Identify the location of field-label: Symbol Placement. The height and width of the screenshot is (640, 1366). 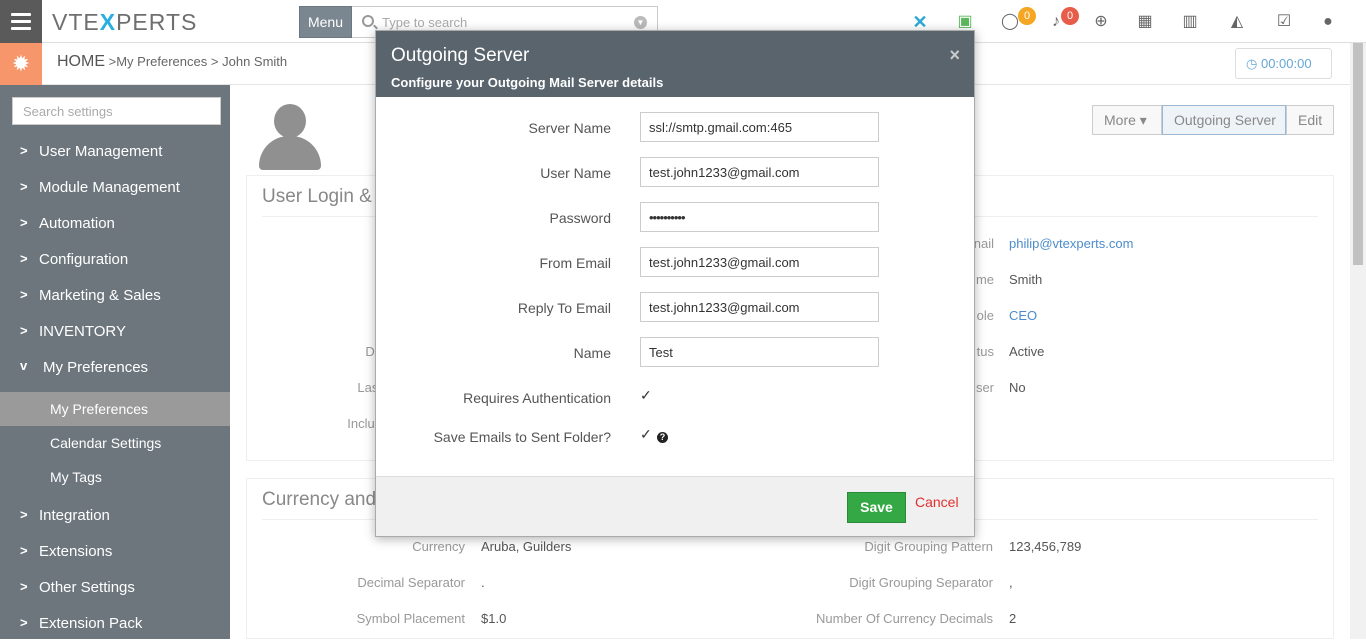
(410, 618).